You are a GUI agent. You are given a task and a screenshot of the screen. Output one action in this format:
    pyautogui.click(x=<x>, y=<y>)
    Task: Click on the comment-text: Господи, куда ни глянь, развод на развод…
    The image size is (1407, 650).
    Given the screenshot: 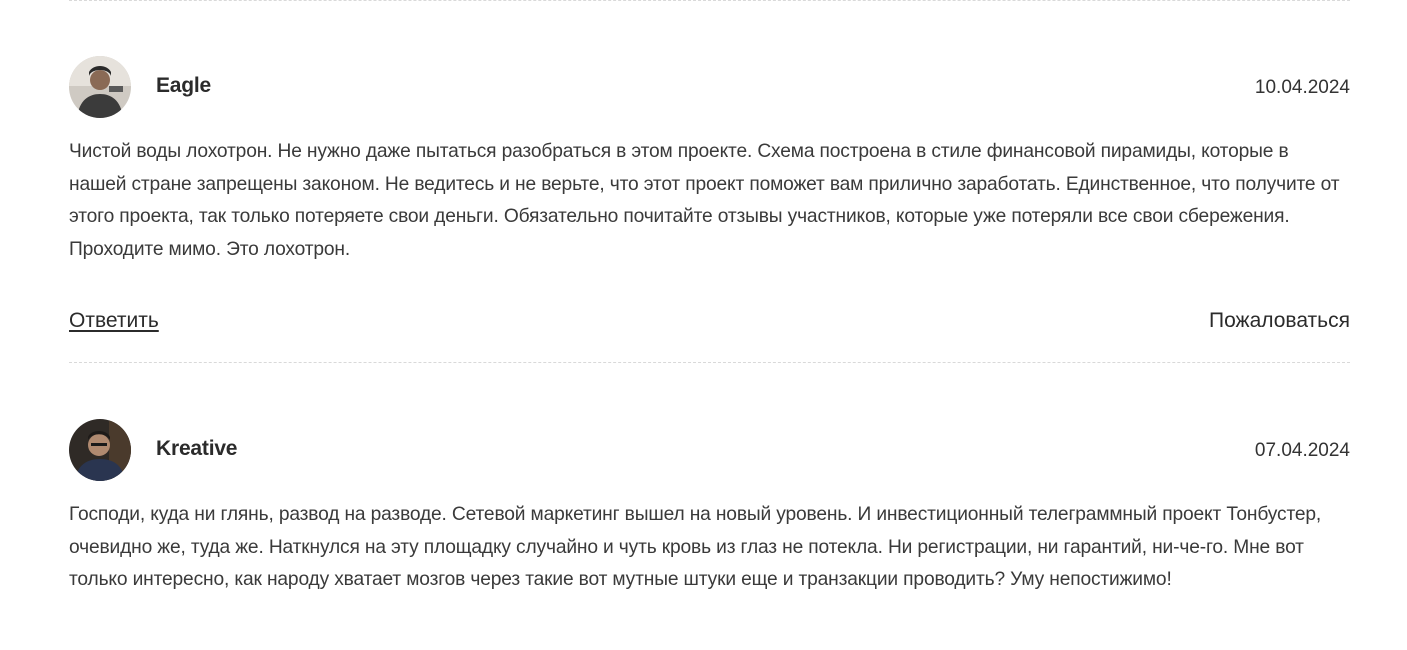 What is the action you would take?
    pyautogui.click(x=695, y=547)
    